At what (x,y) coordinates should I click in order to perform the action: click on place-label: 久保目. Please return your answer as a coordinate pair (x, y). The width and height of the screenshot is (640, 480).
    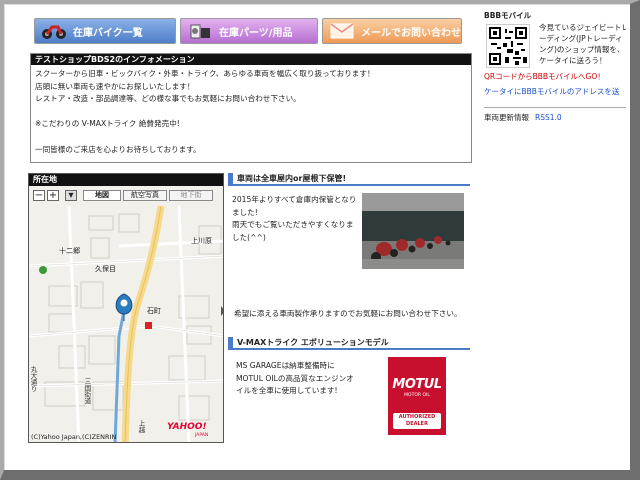
    Looking at the image, I should click on (105, 269).